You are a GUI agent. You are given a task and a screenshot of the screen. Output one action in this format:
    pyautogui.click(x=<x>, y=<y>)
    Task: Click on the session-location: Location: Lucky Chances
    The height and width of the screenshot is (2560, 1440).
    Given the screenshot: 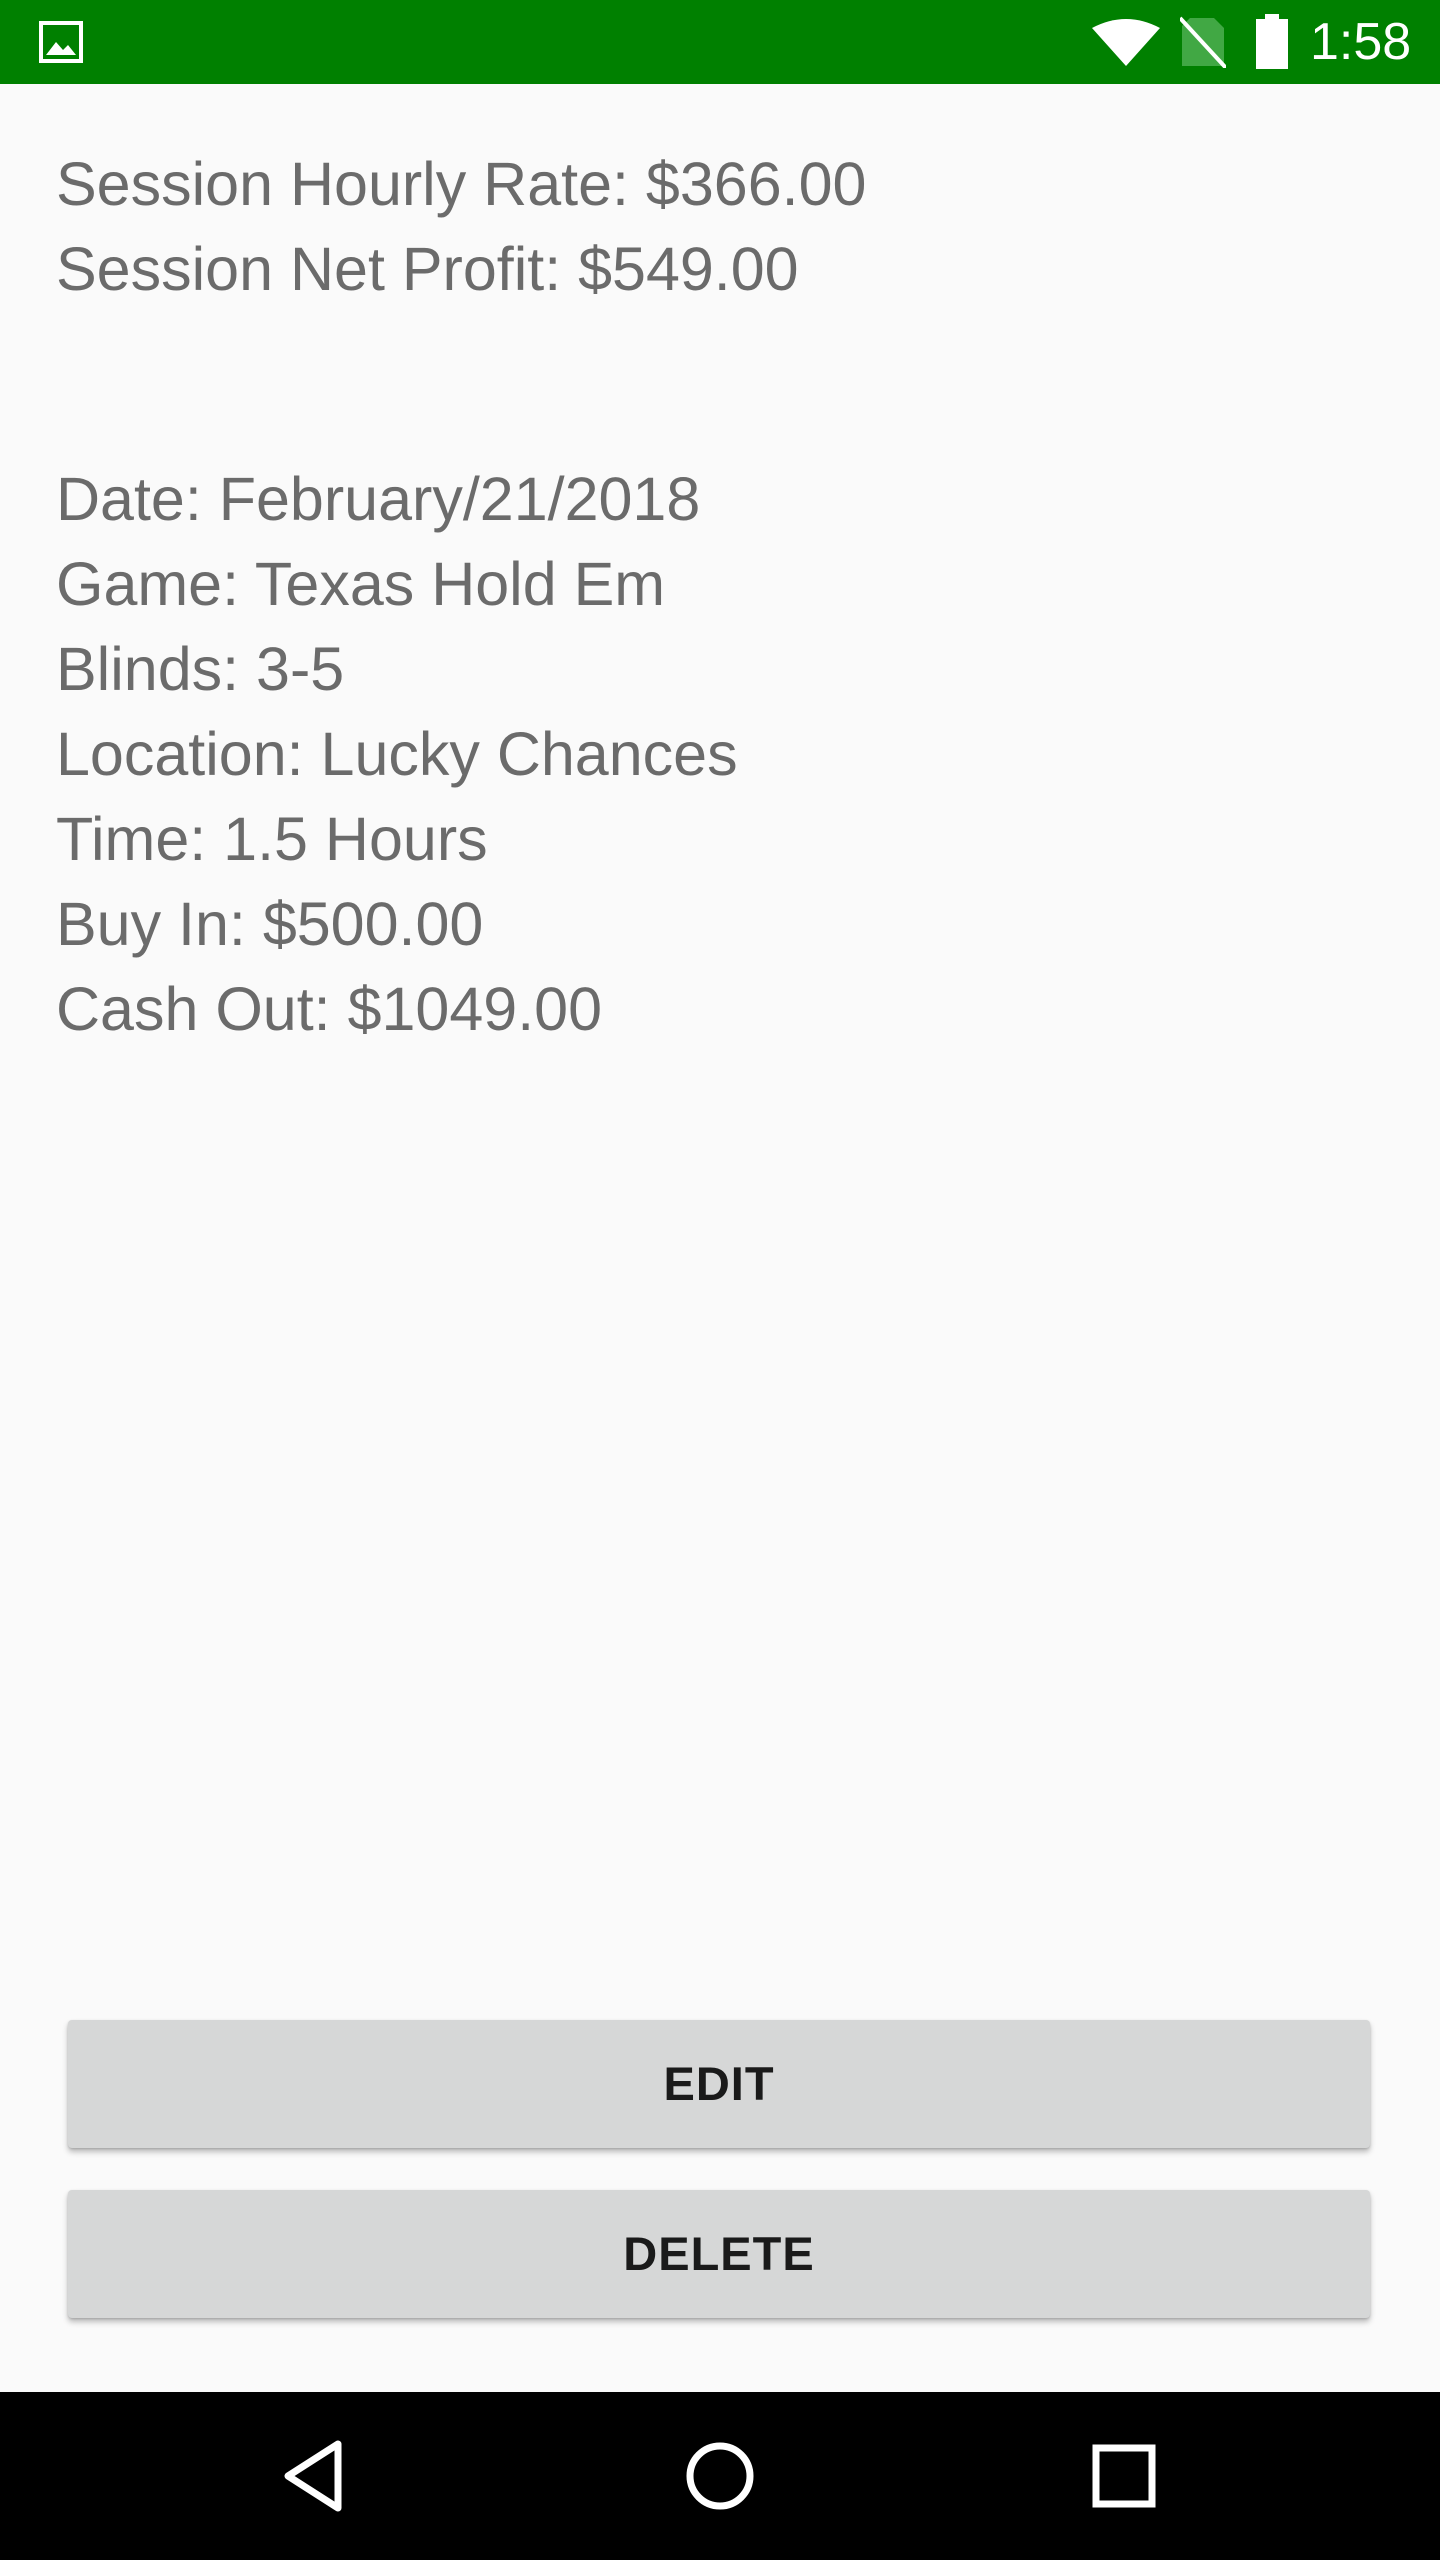 What is the action you would take?
    pyautogui.click(x=397, y=754)
    